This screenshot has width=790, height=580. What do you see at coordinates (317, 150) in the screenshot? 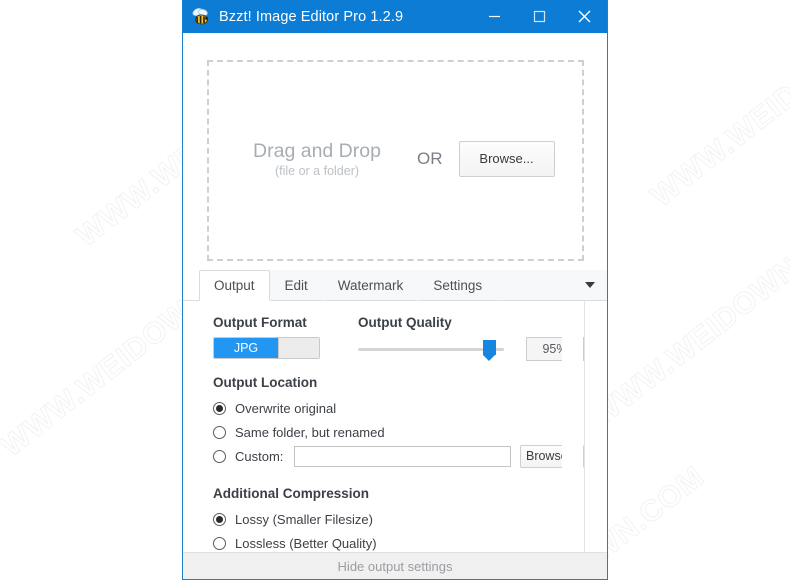
I see `dropzone-title: Drag and Drop` at bounding box center [317, 150].